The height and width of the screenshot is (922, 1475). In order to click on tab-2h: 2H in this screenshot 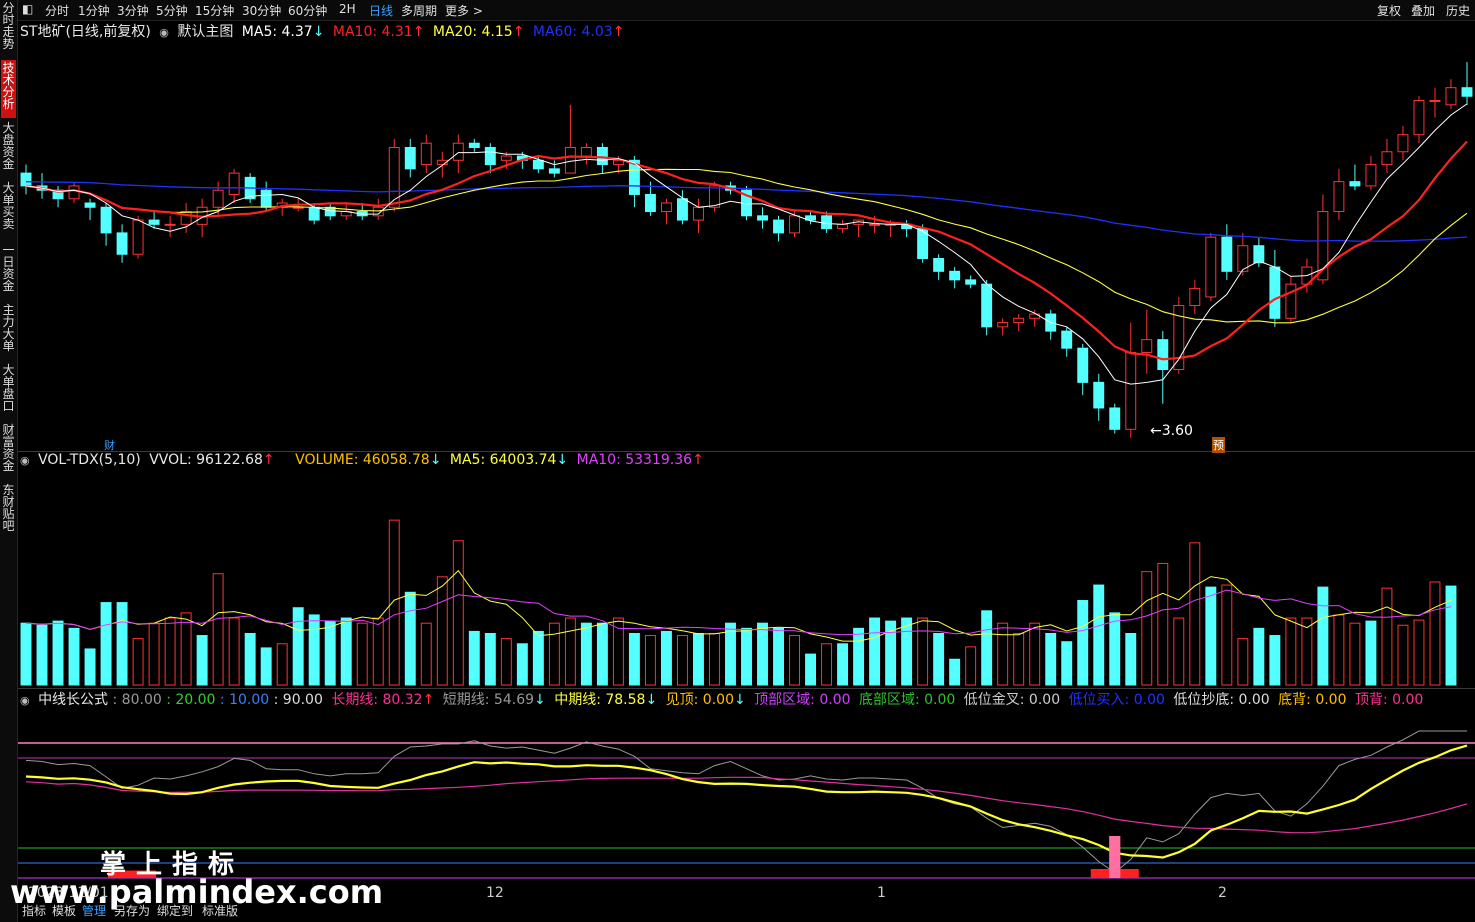, I will do `click(347, 9)`.